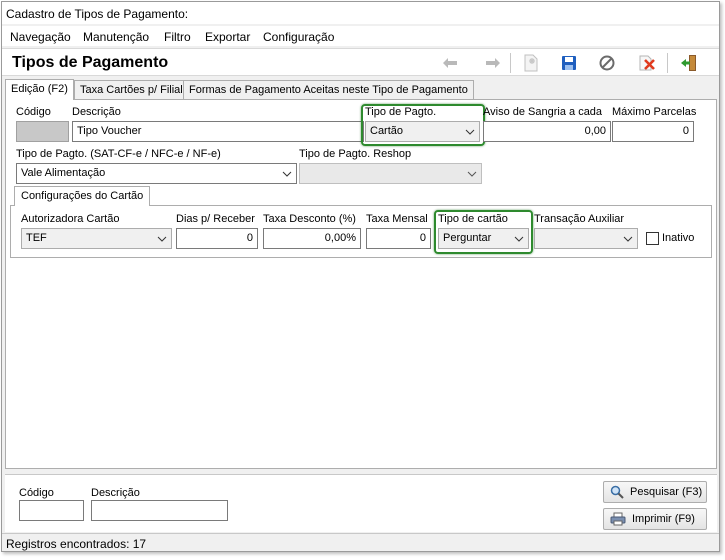 This screenshot has width=725, height=560. What do you see at coordinates (390, 173) in the screenshot?
I see `tipo-pagto-reshop-select` at bounding box center [390, 173].